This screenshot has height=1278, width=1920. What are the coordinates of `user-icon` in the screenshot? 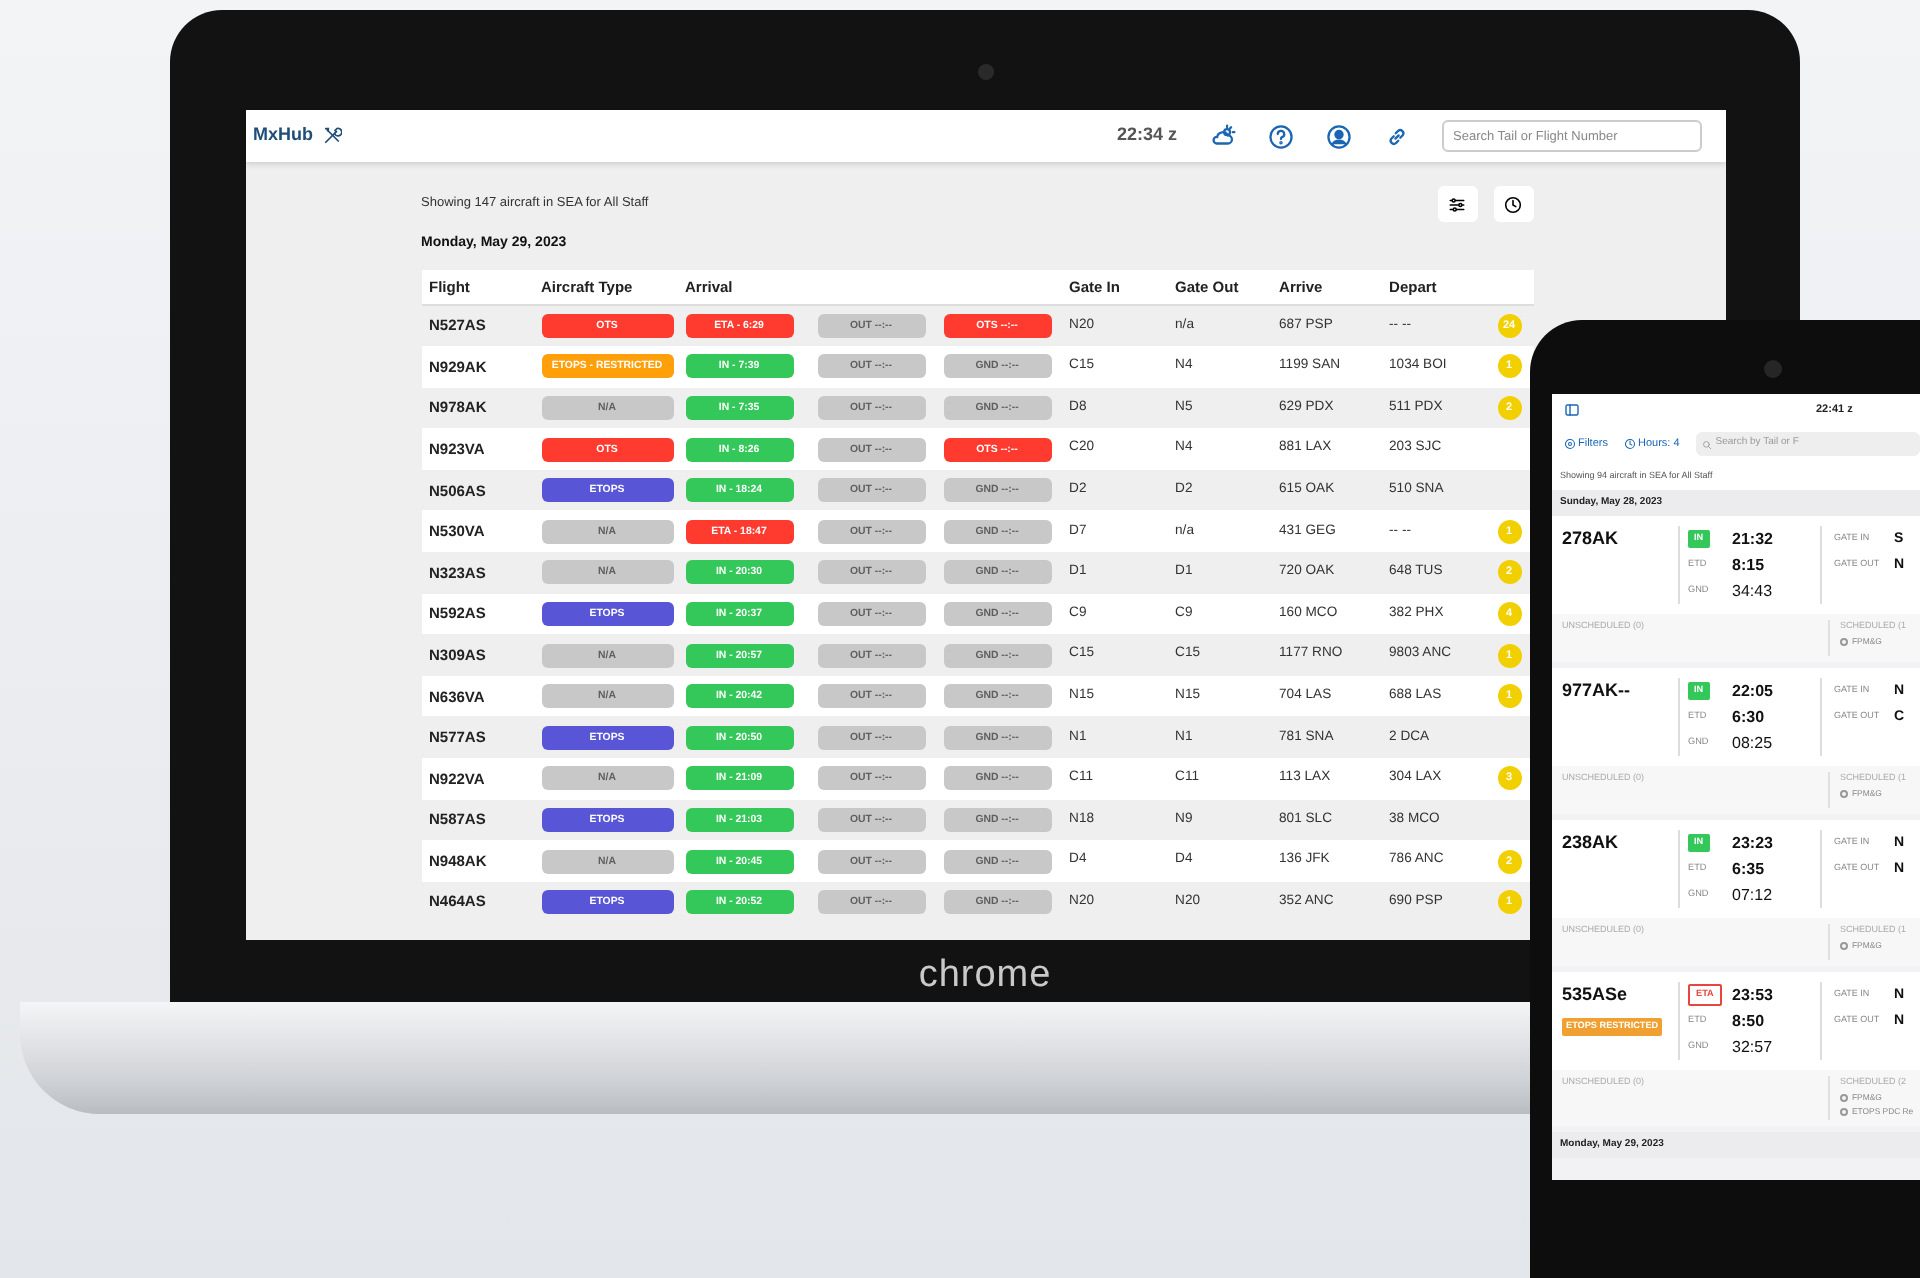 It's located at (1338, 136).